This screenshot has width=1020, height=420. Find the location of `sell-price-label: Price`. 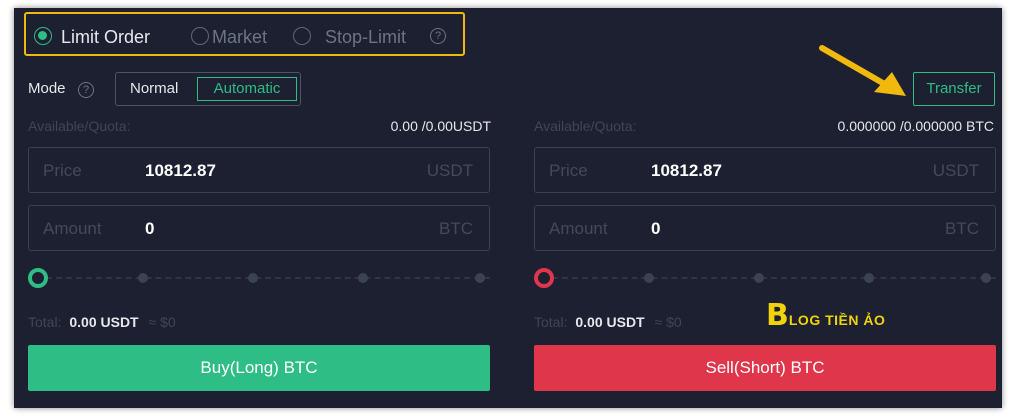

sell-price-label: Price is located at coordinates (568, 170).